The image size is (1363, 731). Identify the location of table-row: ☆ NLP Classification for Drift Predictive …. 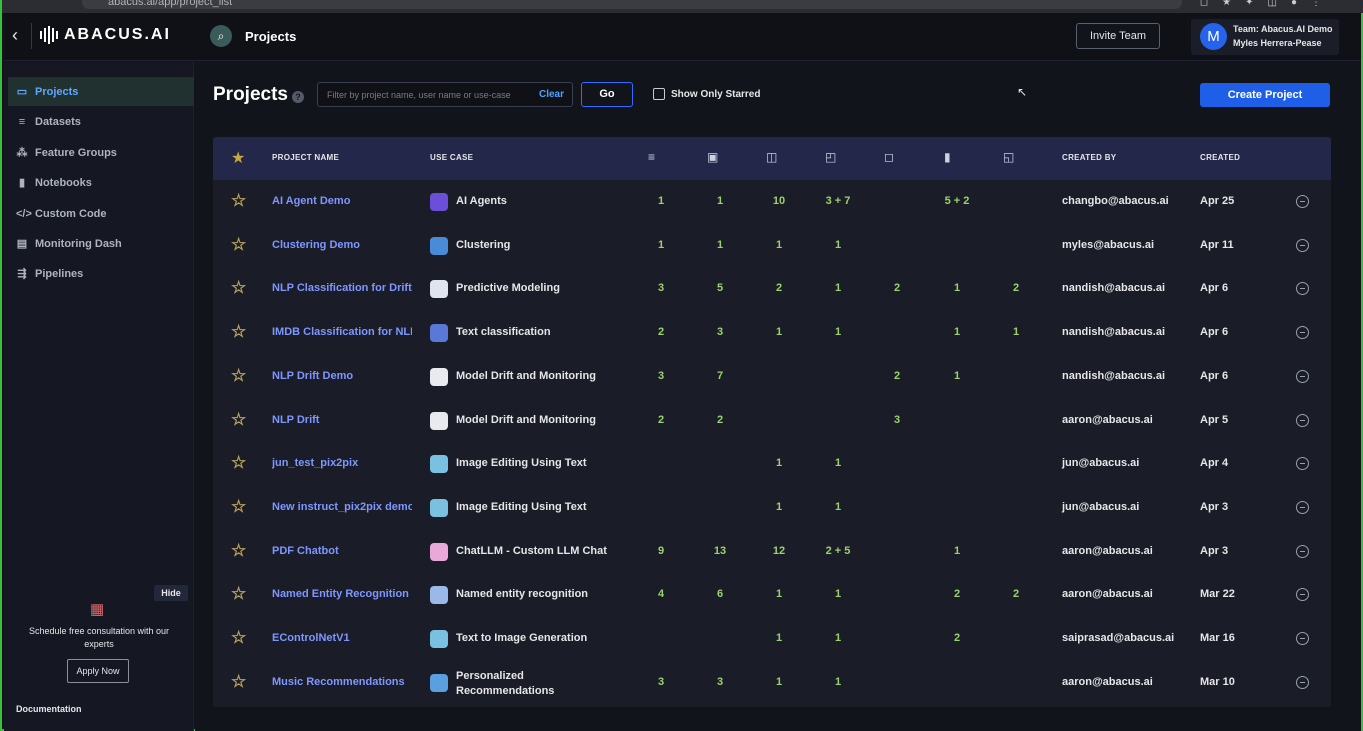
(772, 289).